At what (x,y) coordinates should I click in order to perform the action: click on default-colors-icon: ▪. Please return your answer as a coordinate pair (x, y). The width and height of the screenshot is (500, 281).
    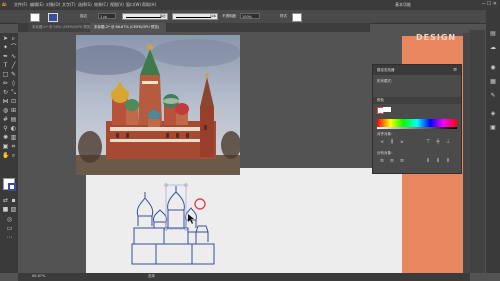
    Looking at the image, I should click on (13, 200).